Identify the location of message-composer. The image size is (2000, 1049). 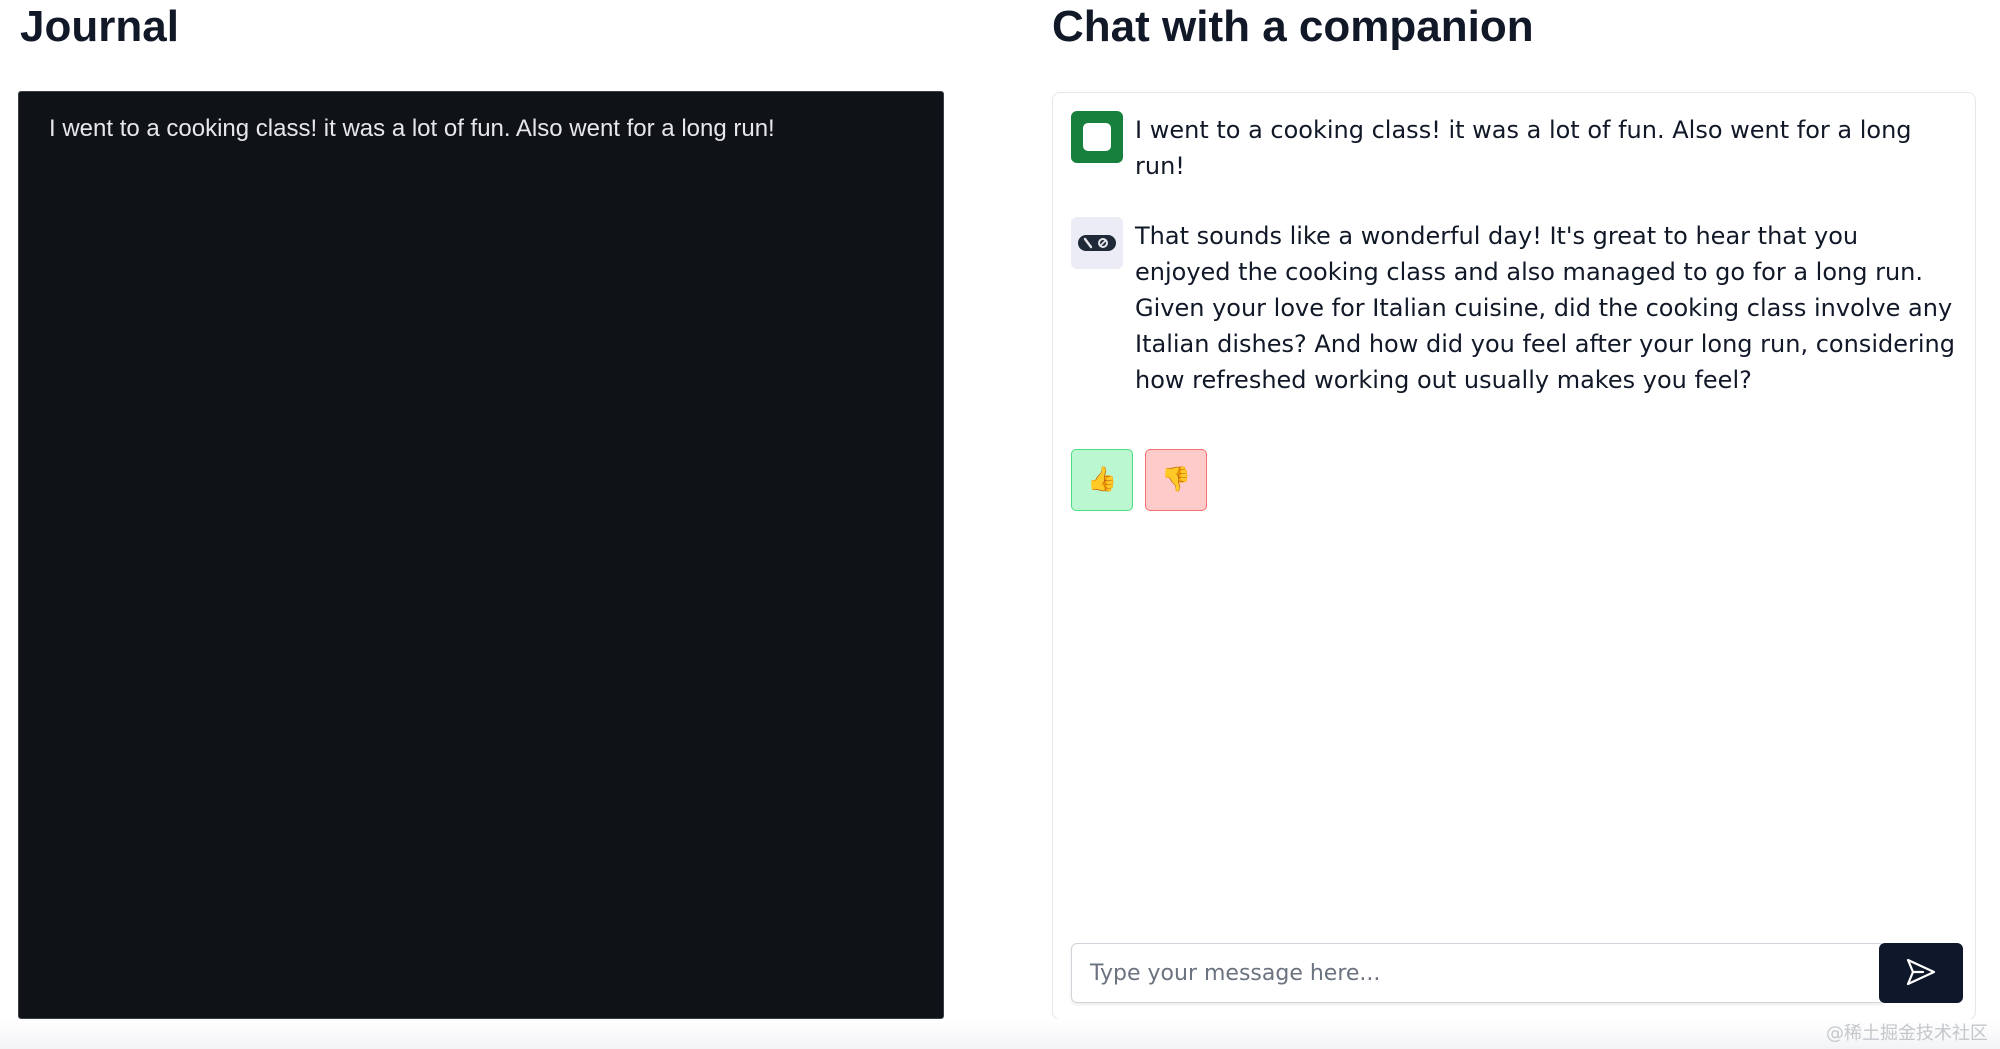
(1517, 973).